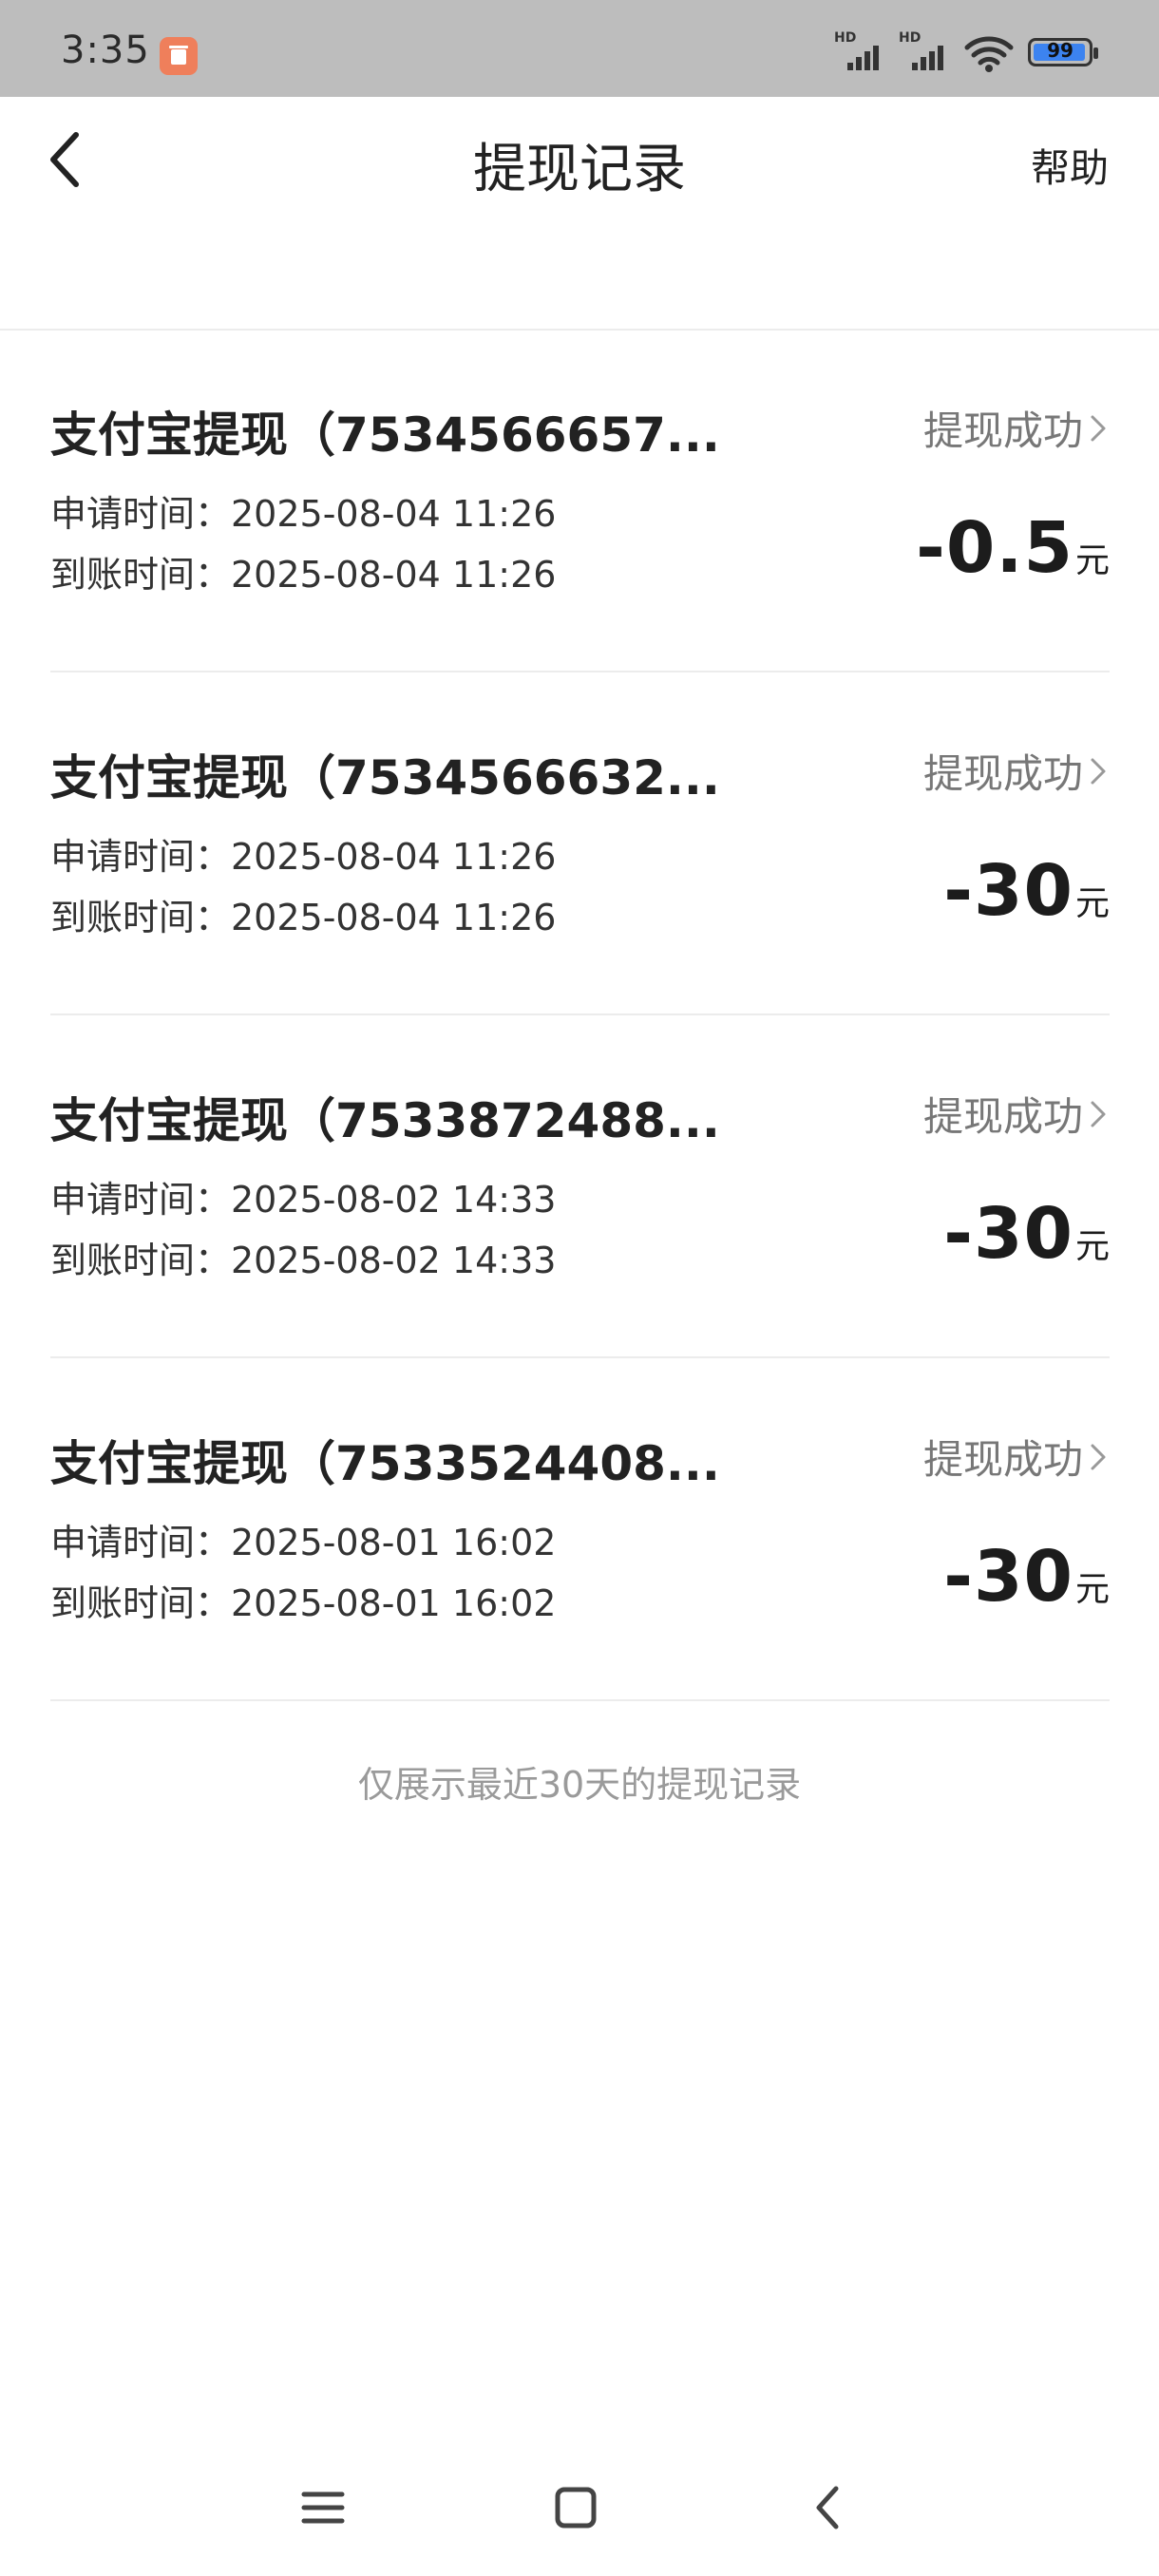 Image resolution: width=1159 pixels, height=2576 pixels. What do you see at coordinates (579, 48) in the screenshot?
I see `status-bar: 3:35 HD HD 99` at bounding box center [579, 48].